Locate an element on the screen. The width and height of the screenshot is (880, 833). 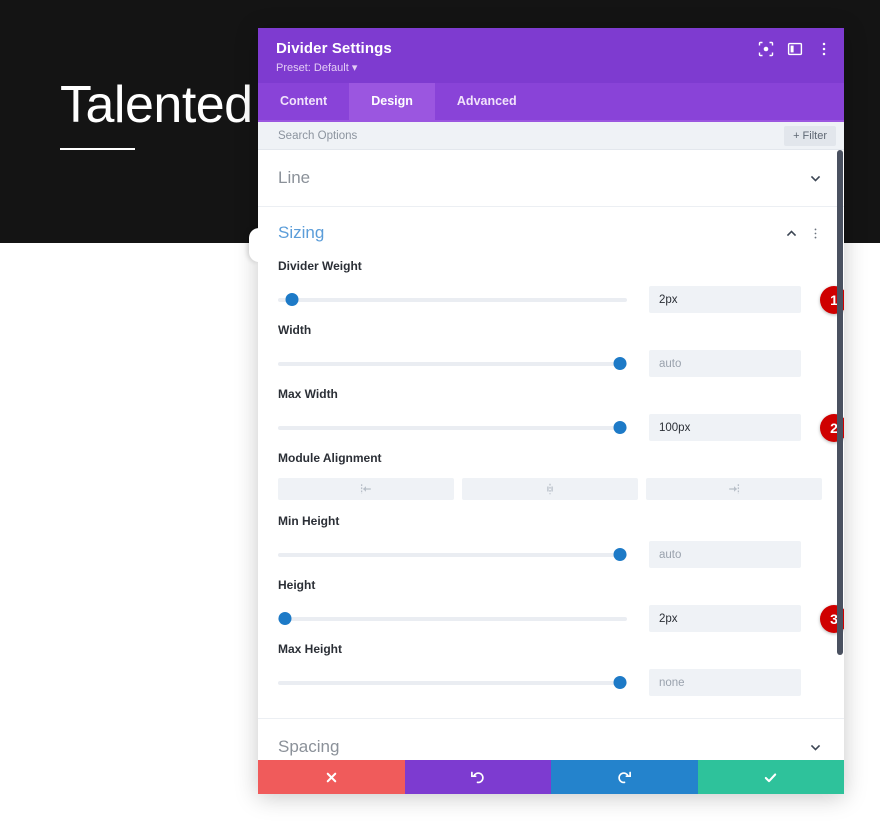
preset-selector: Preset: Default ▾ is located at coordinates (552, 67).